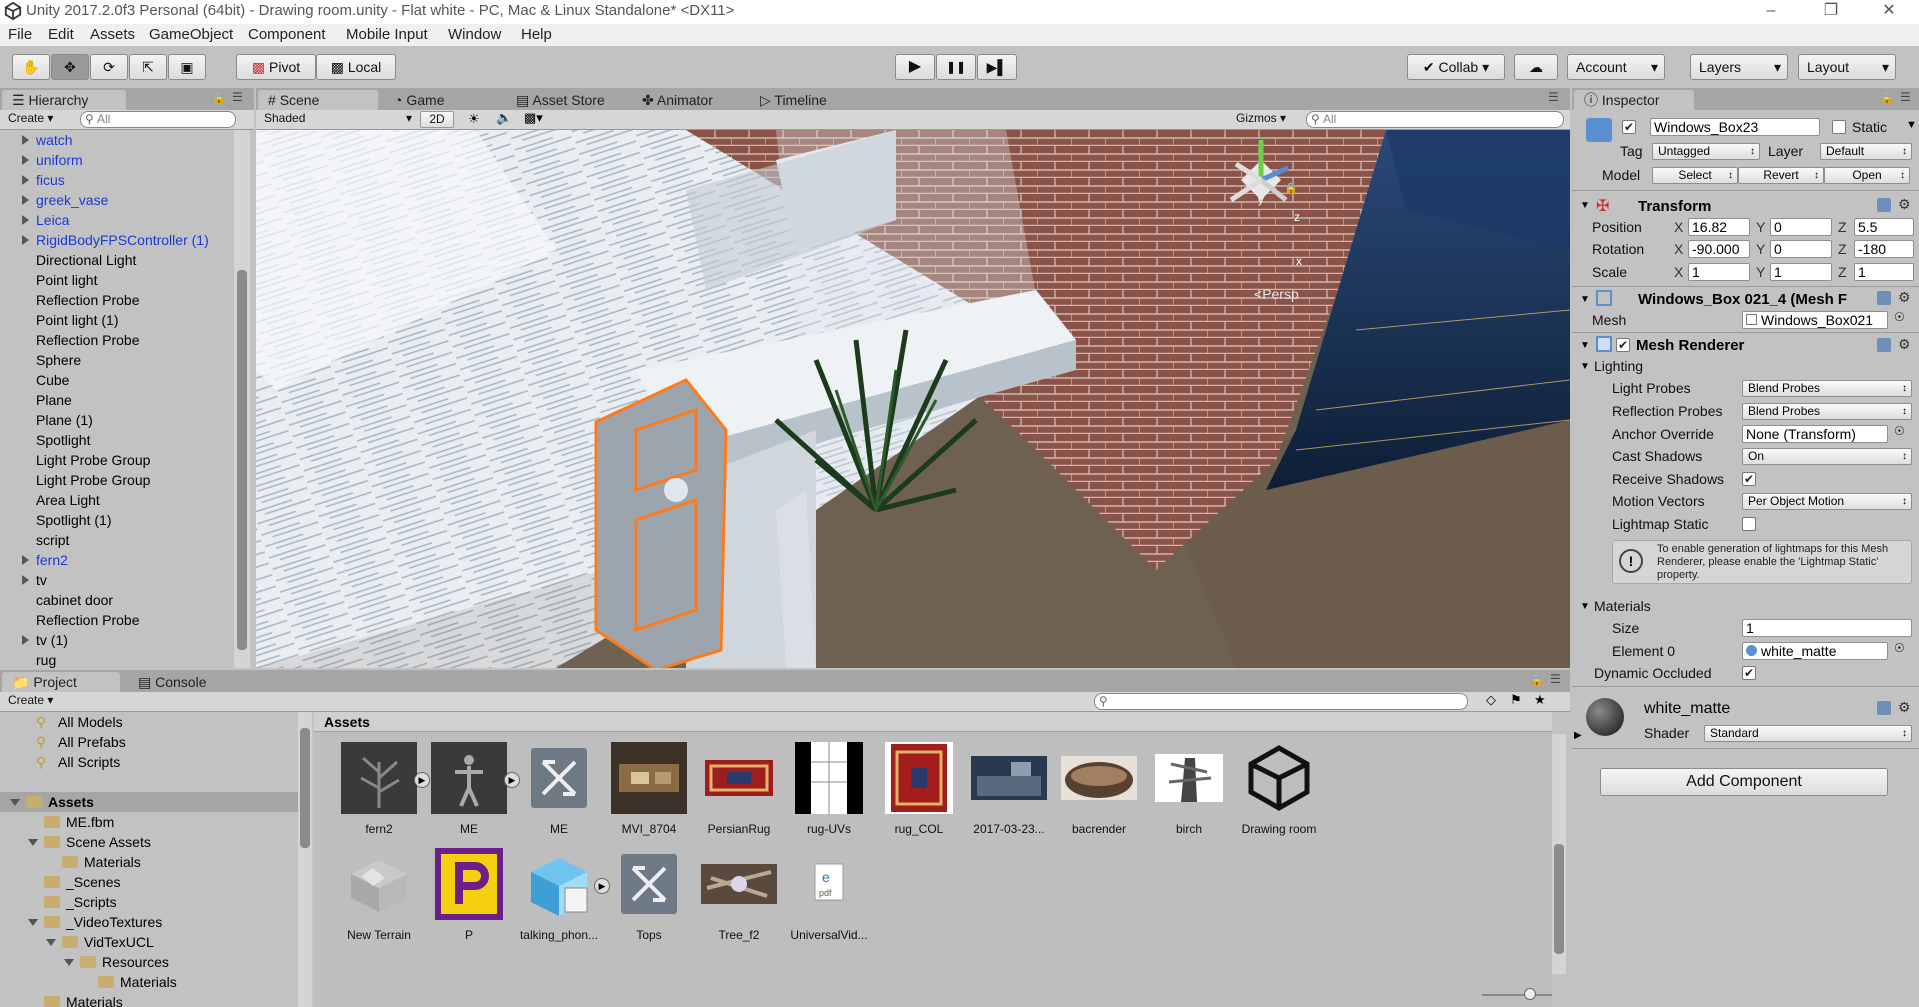  I want to click on chevron-down-icon, so click(69, 962).